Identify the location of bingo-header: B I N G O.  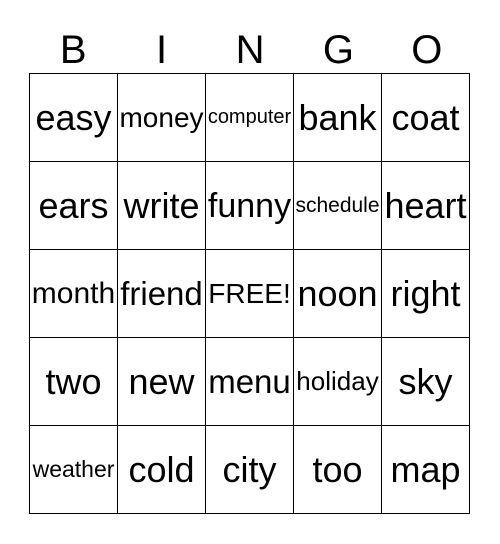
(250, 50).